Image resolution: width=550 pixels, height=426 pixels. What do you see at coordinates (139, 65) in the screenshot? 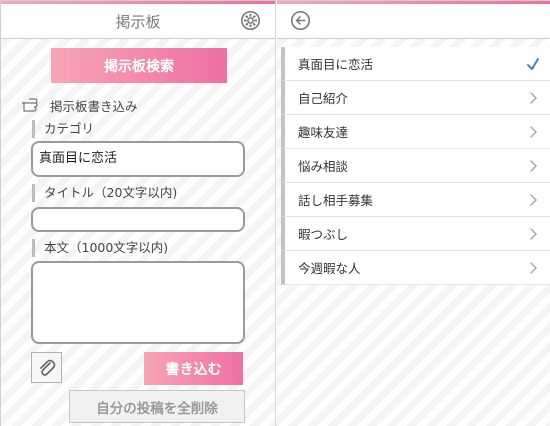
I see `board-search-button: 掲示板検索` at bounding box center [139, 65].